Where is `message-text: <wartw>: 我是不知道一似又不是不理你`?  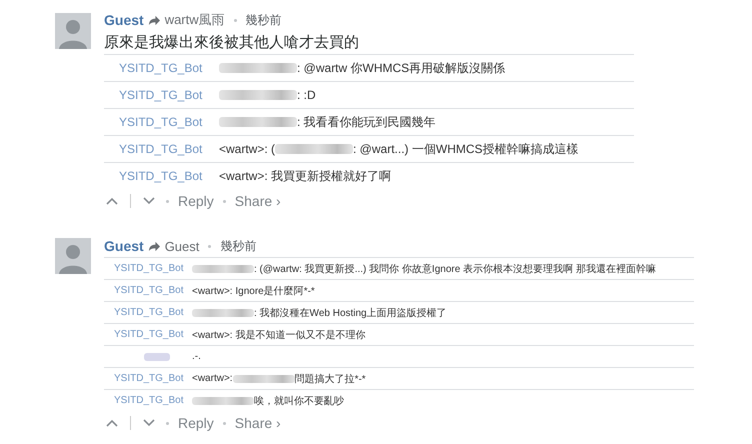 message-text: <wartw>: 我是不知道一似又不是不理你 is located at coordinates (279, 335).